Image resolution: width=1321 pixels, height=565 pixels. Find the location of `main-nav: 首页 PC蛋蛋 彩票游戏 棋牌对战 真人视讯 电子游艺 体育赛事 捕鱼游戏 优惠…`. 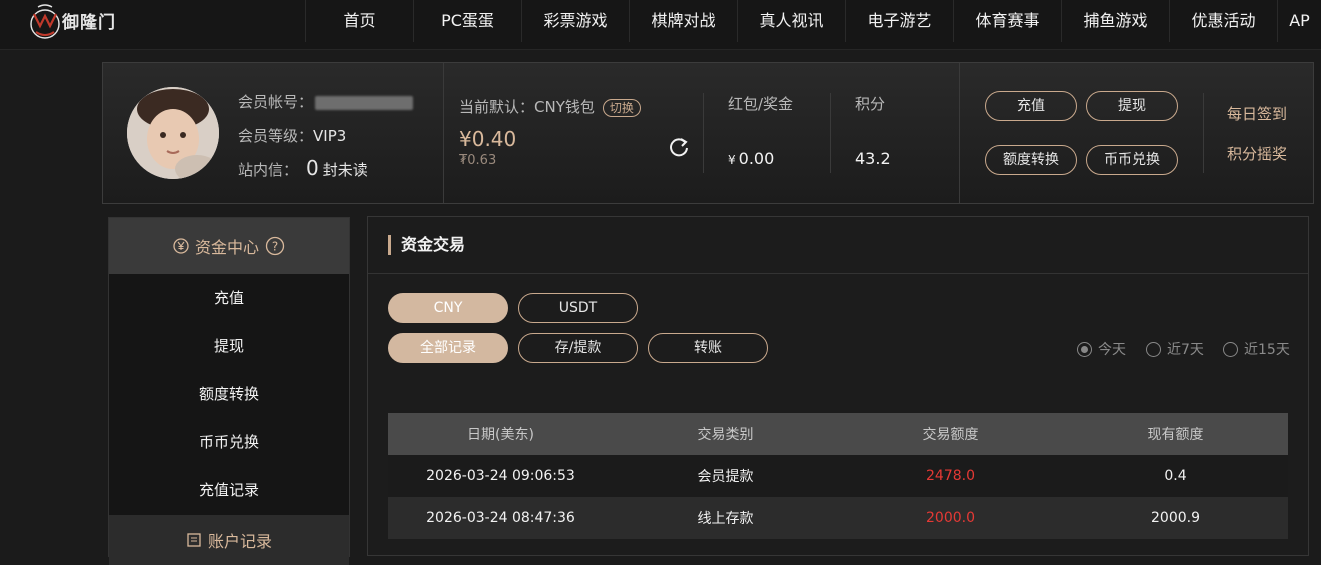

main-nav: 首页 PC蛋蛋 彩票游戏 棋牌对战 真人视讯 电子游艺 体育赛事 捕鱼游戏 优惠… is located at coordinates (813, 25).